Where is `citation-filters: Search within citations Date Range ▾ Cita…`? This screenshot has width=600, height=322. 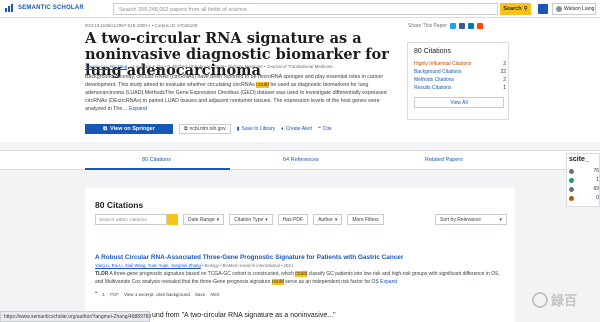
citation-filters: Search within citations Date Range ▾ Cita… is located at coordinates (239, 219).